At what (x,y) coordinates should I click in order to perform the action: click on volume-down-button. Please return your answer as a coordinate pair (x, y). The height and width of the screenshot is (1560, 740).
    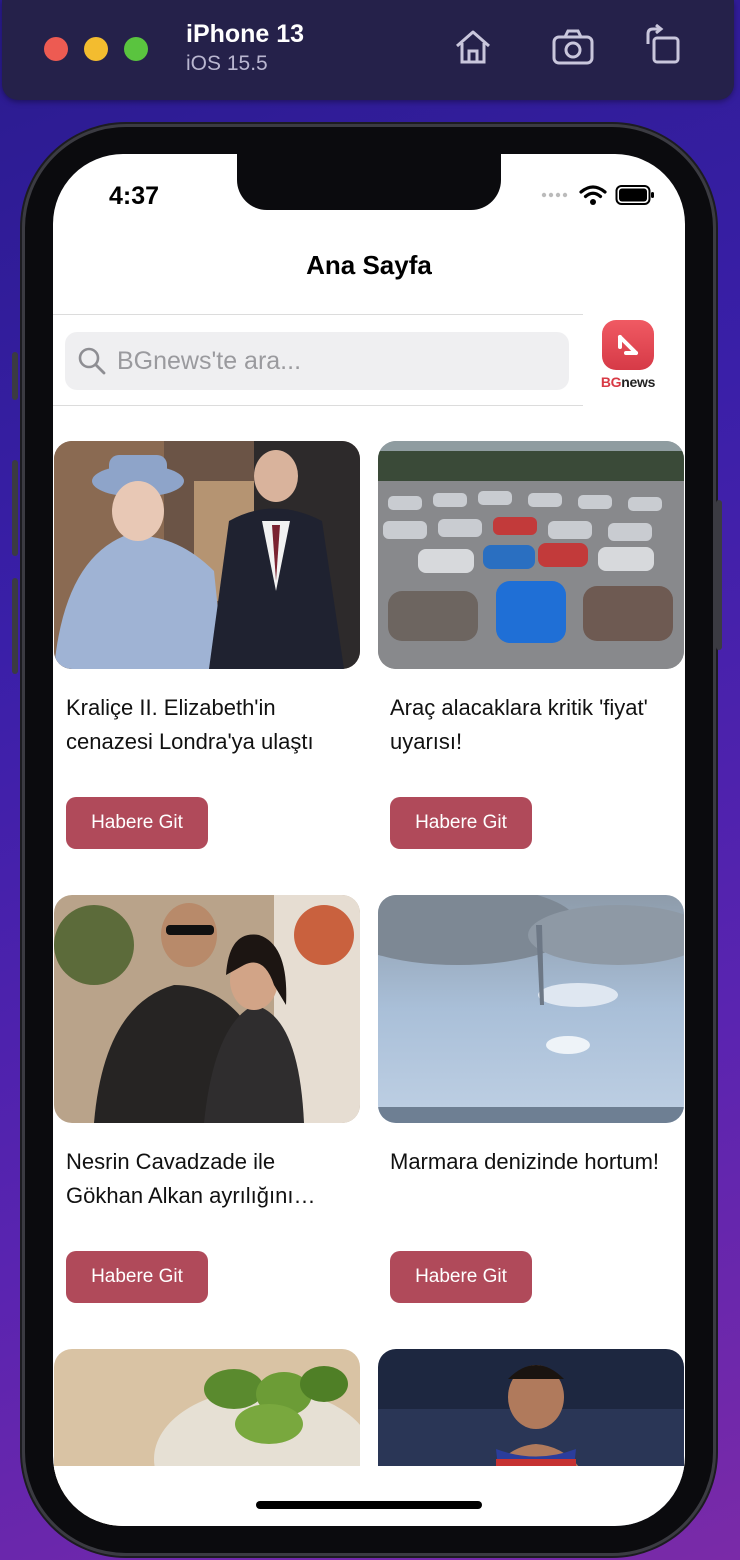
    Looking at the image, I should click on (15, 626).